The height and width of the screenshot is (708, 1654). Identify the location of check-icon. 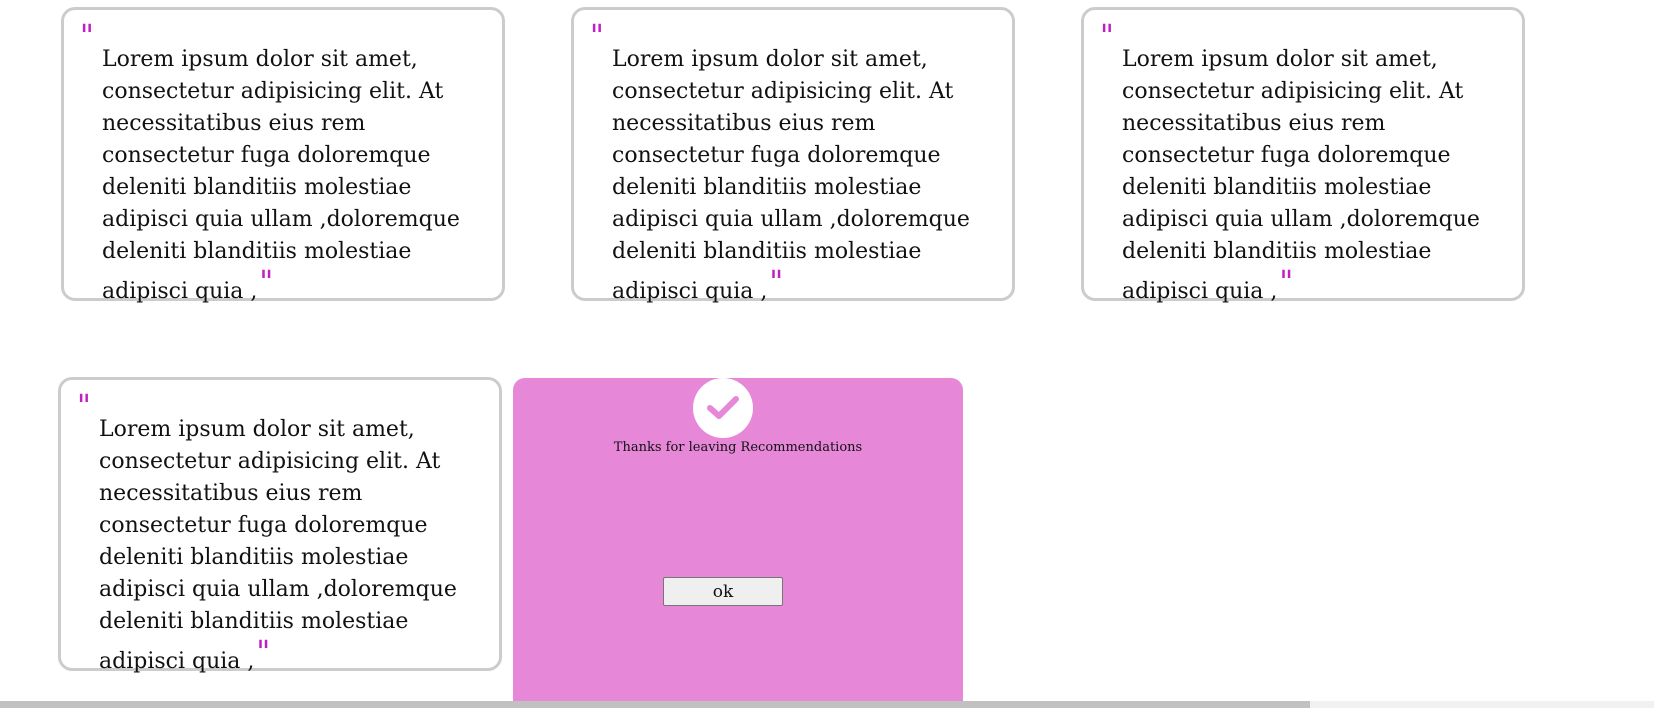
(723, 408).